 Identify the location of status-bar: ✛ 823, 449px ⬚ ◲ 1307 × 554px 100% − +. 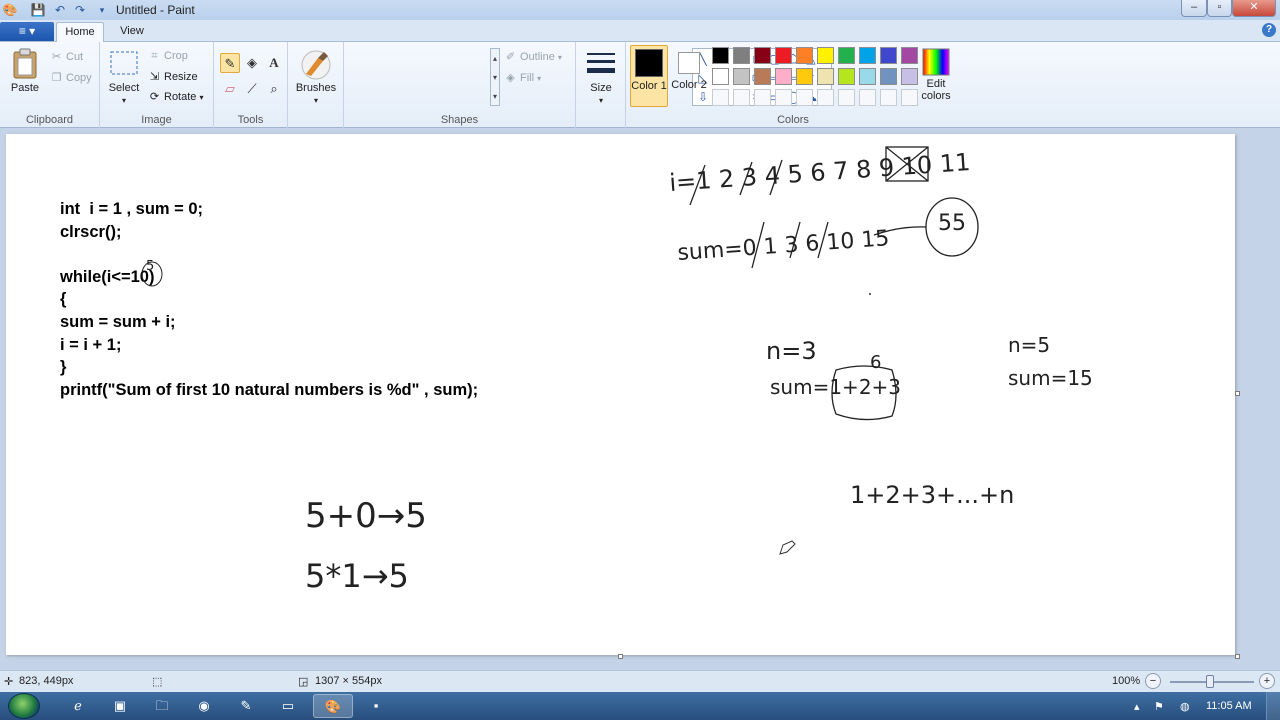
(640, 681).